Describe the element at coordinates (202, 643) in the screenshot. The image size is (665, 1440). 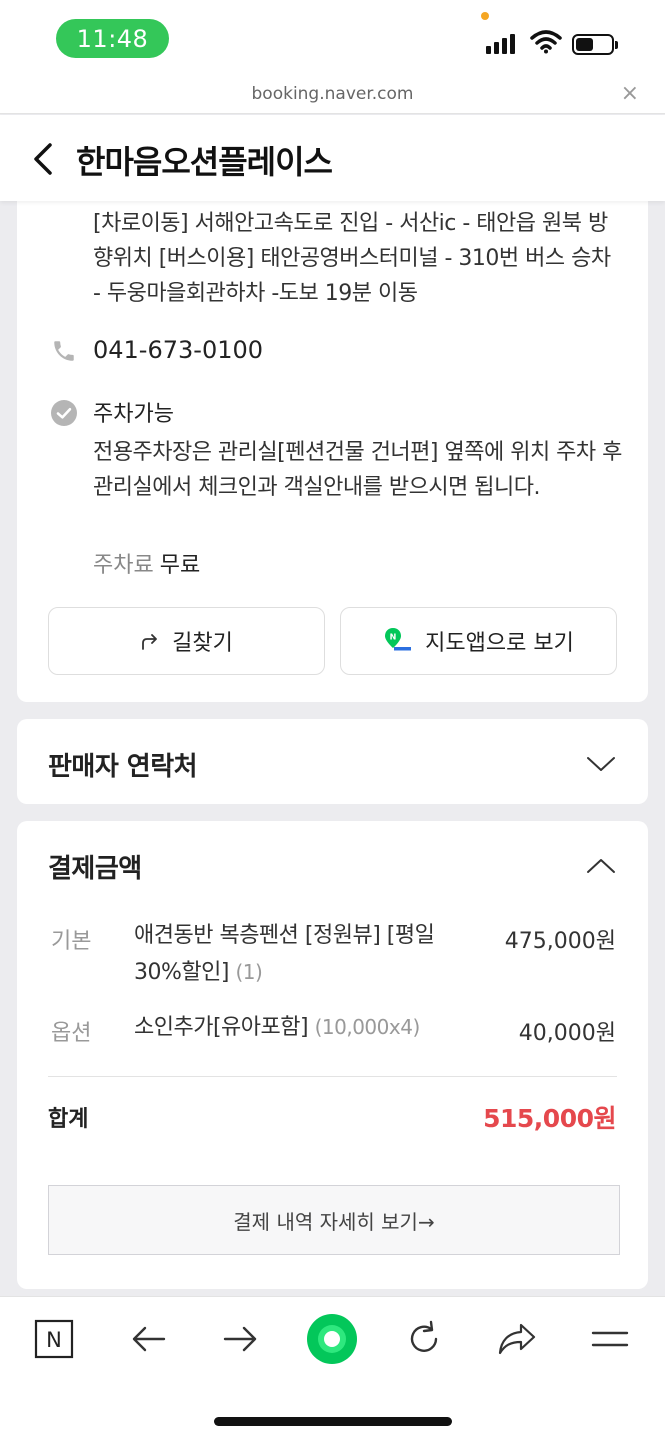
I see `route-button-label: 길찾기` at that location.